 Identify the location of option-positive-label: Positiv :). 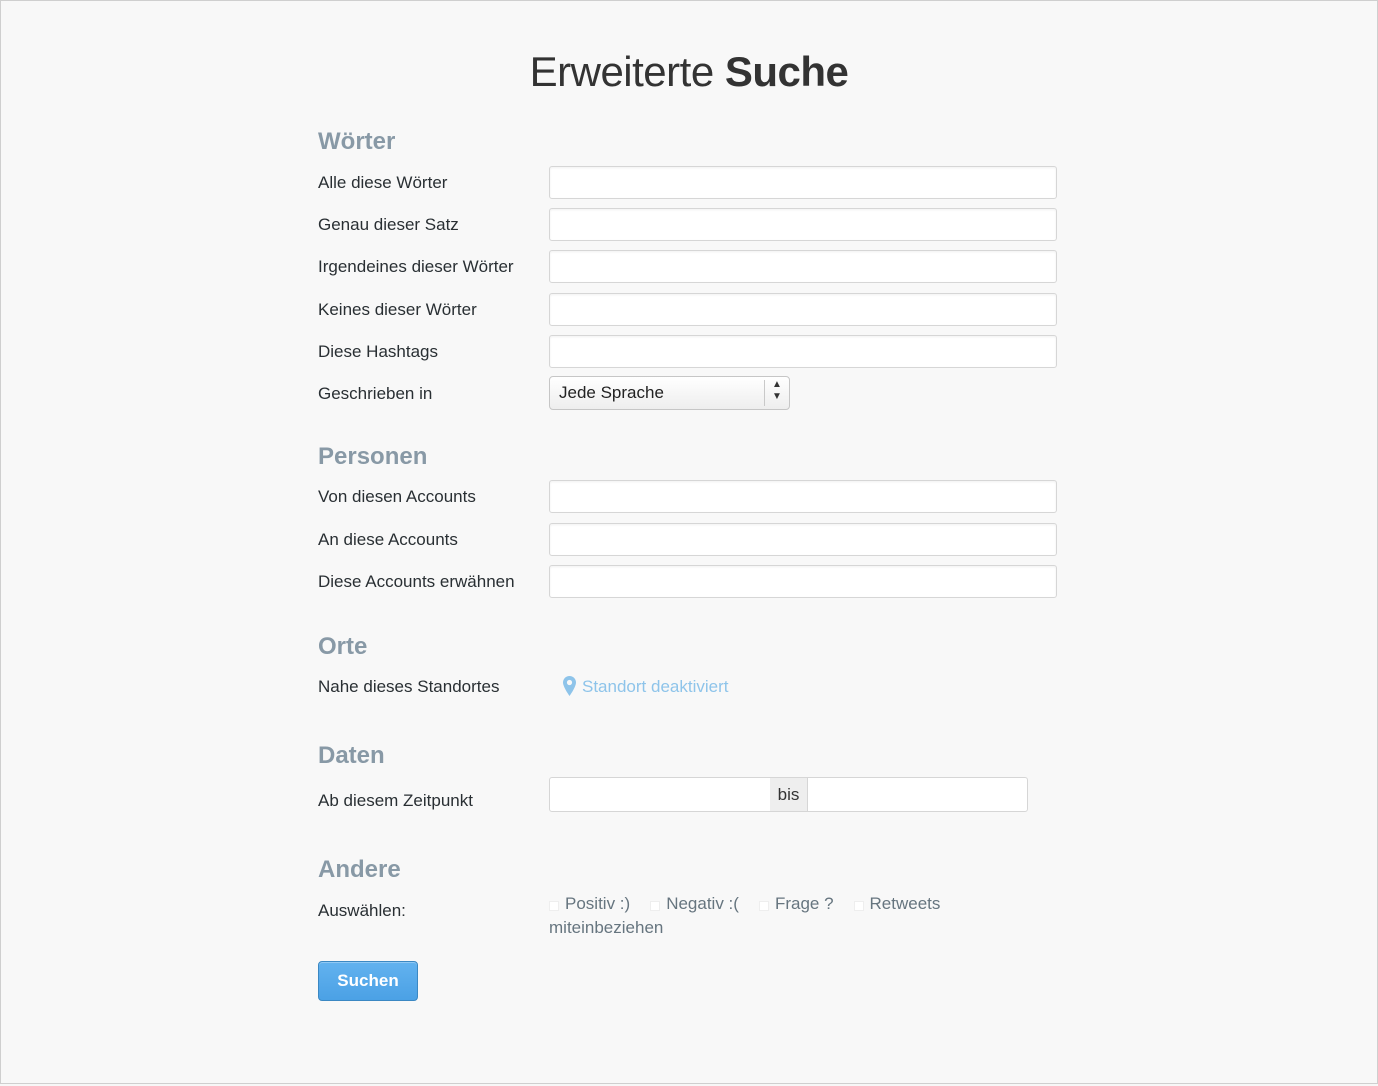
(598, 903).